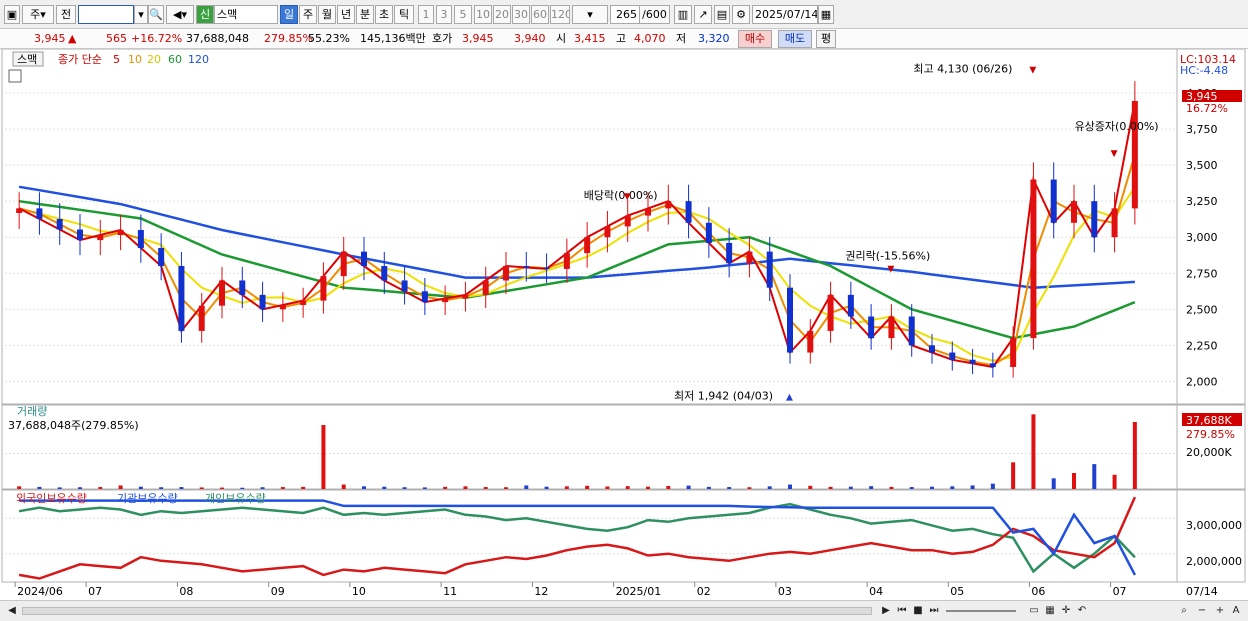  Describe the element at coordinates (785, 14) in the screenshot. I see `date-input: 2025/07/14` at that location.